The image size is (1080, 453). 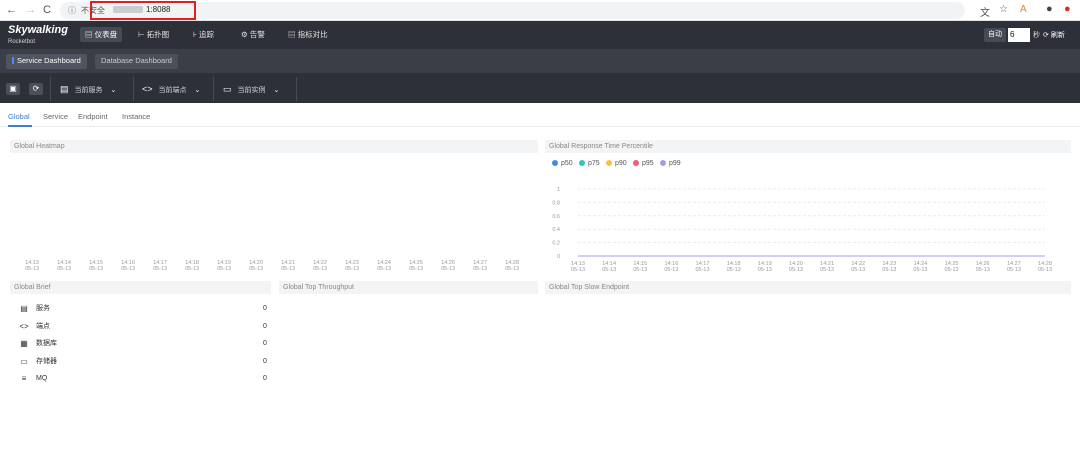 I want to click on legend-label: p75, so click(x=594, y=163).